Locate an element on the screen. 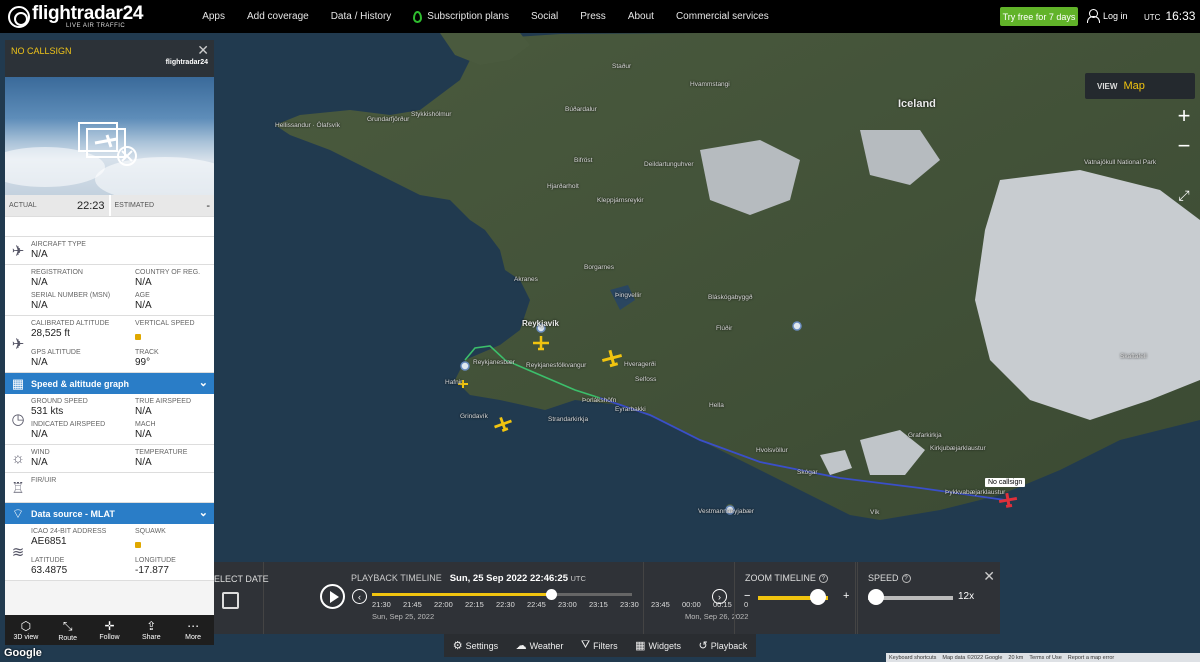 This screenshot has height=662, width=1200. fullscreen-button: ⤢ is located at coordinates (1184, 195).